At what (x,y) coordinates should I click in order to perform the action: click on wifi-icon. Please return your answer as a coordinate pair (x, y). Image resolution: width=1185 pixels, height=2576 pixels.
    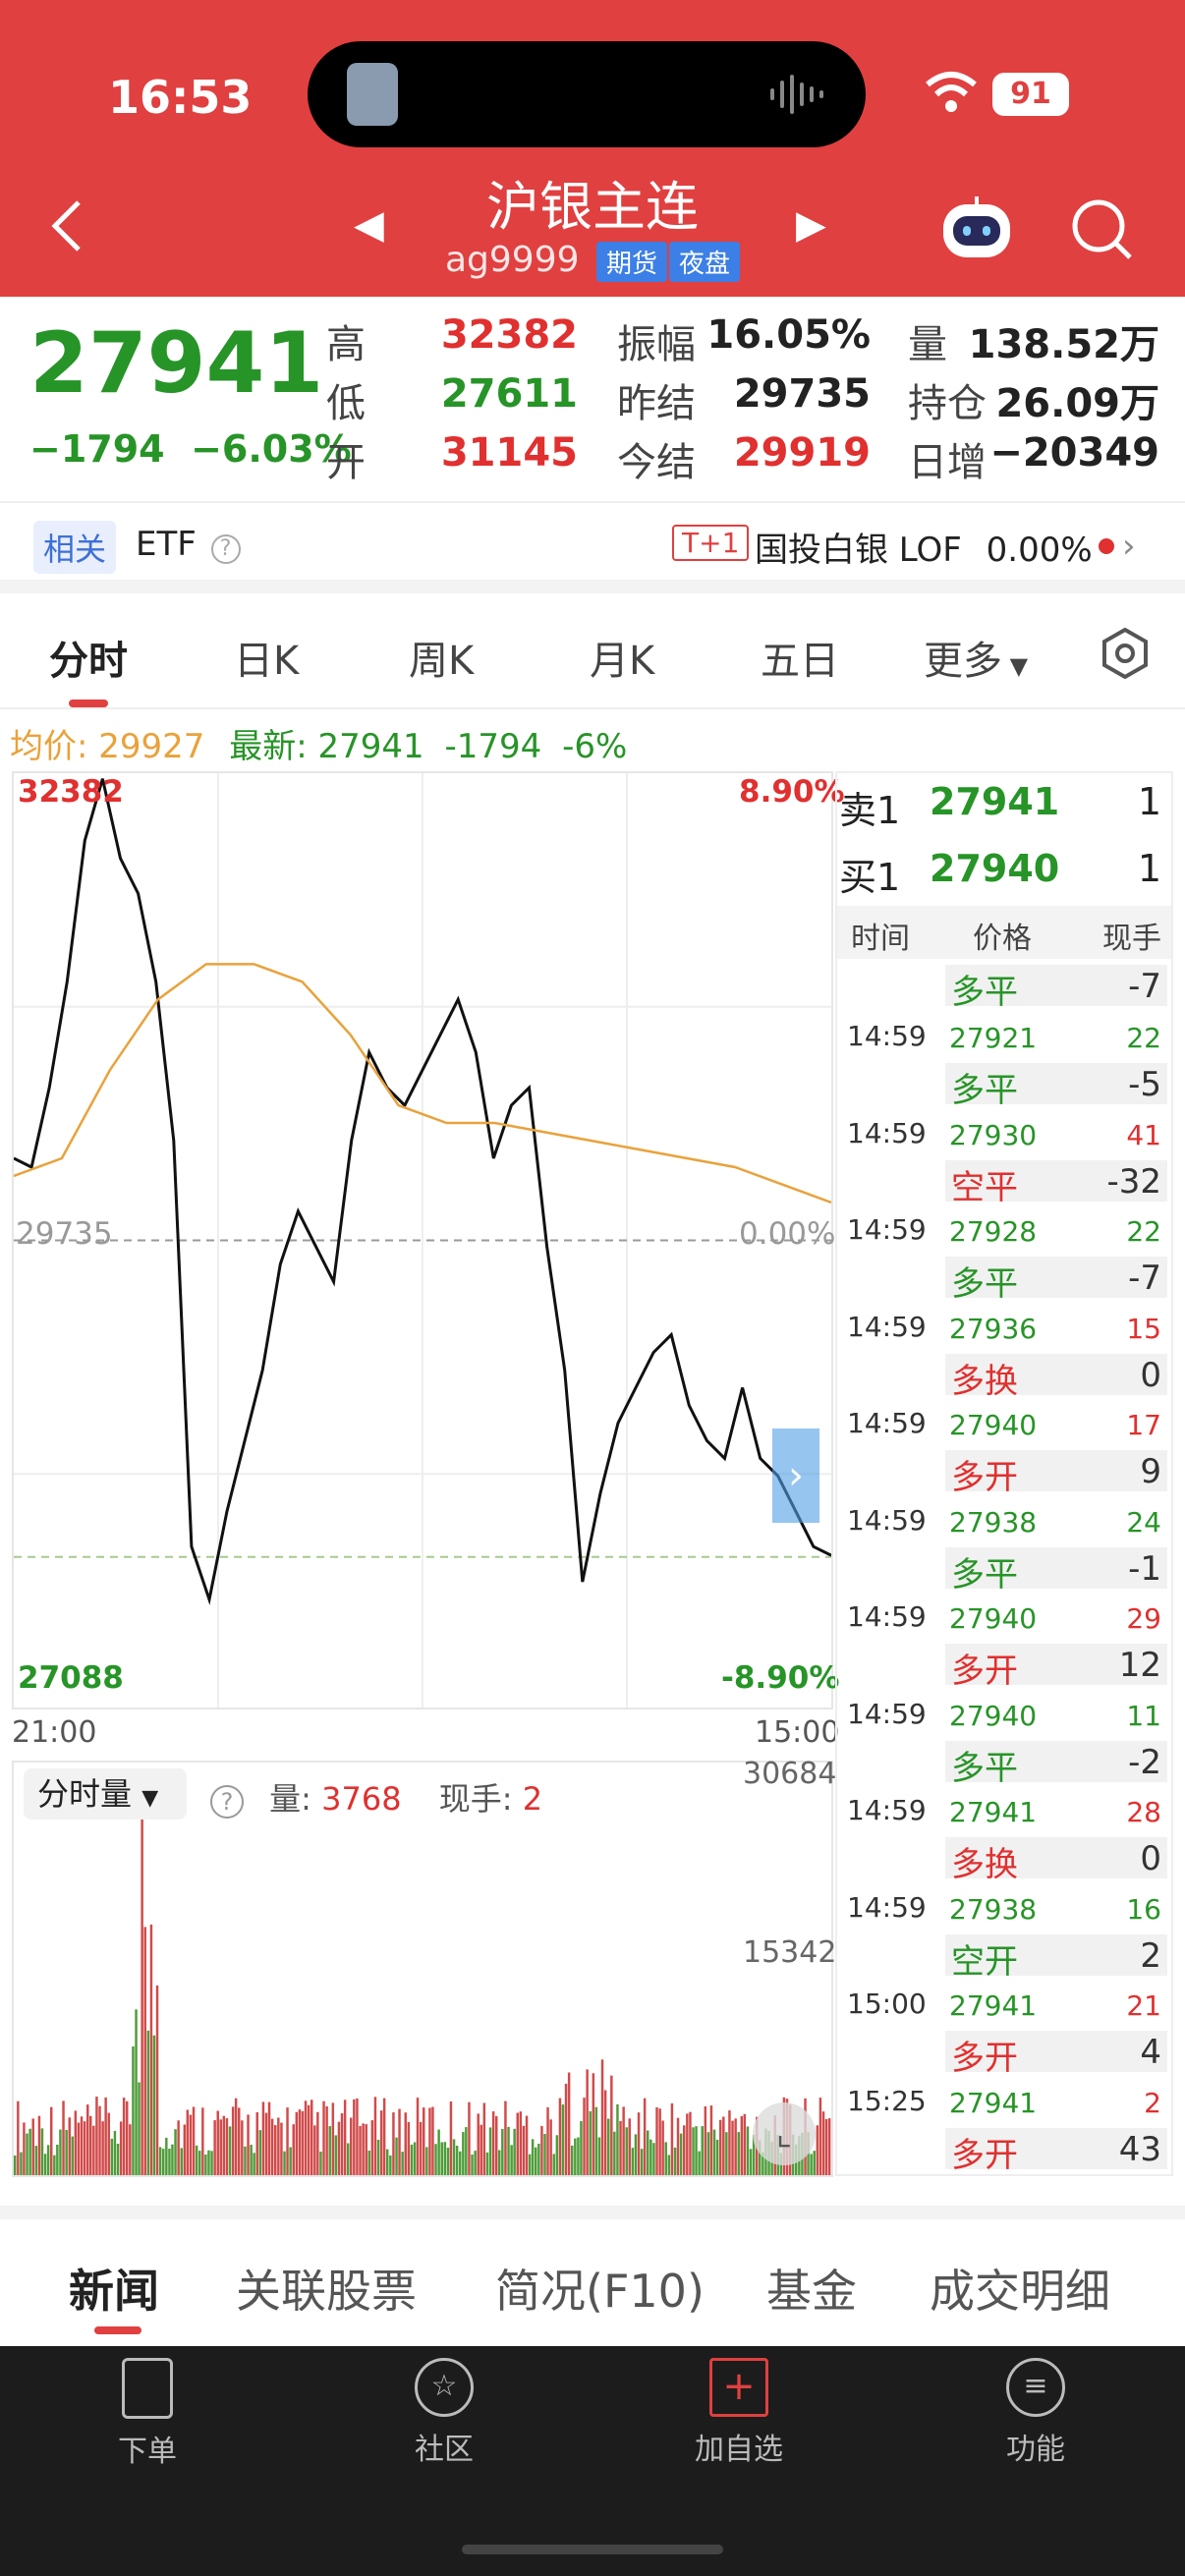
    Looking at the image, I should click on (952, 92).